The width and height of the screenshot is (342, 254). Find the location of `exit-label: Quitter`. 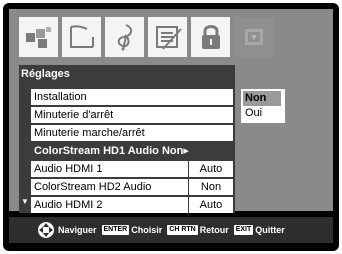

exit-label: Quitter is located at coordinates (270, 230).